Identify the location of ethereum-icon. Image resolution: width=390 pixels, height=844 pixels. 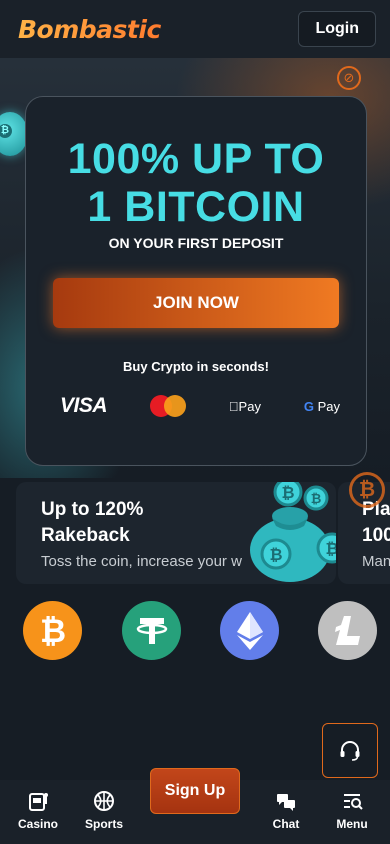
(249, 630).